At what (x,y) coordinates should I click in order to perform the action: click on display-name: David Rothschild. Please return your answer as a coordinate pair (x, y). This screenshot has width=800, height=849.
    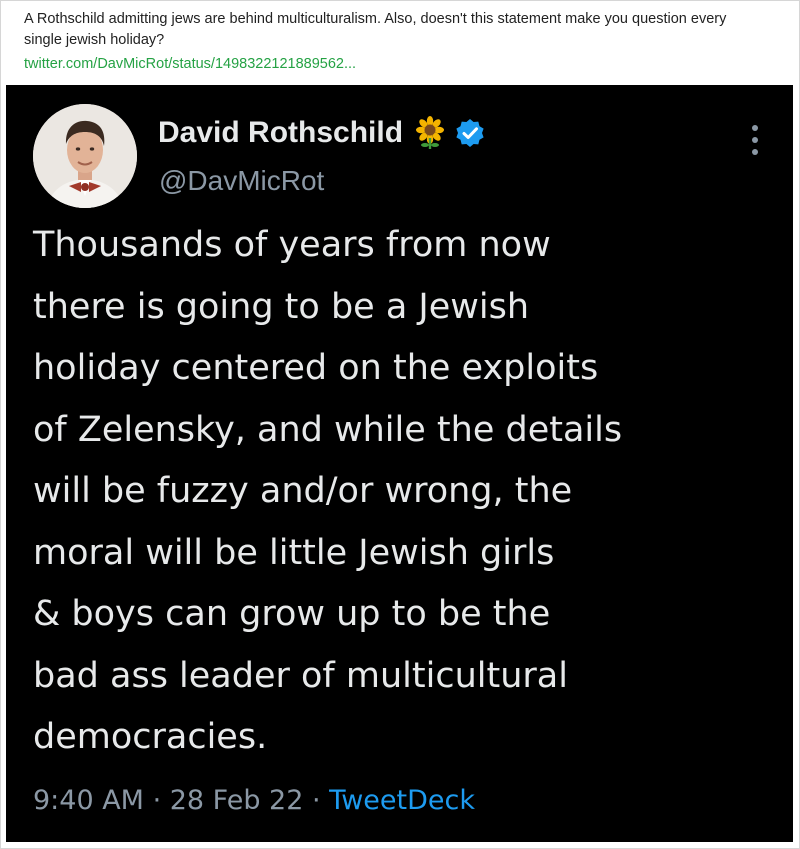
    Looking at the image, I should click on (280, 133).